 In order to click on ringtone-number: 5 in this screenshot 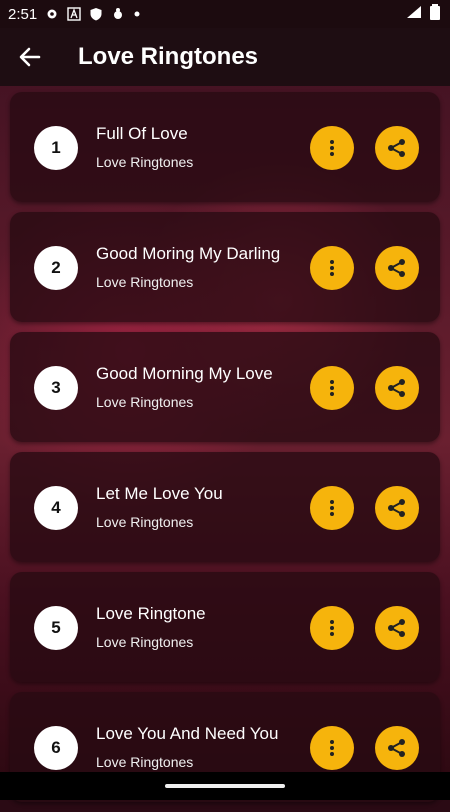, I will do `click(56, 628)`.